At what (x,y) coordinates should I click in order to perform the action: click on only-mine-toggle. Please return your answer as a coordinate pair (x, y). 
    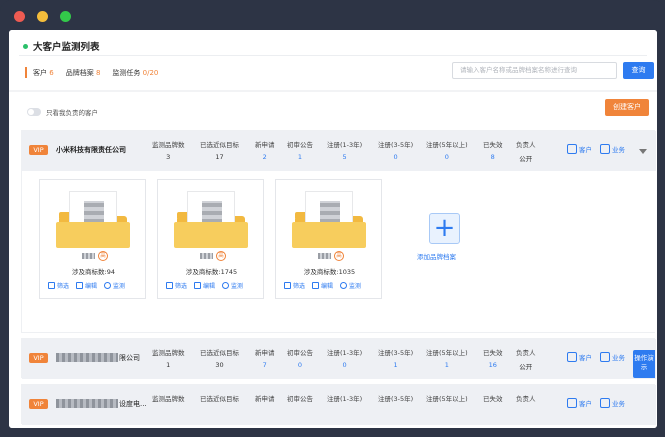
    Looking at the image, I should click on (34, 112).